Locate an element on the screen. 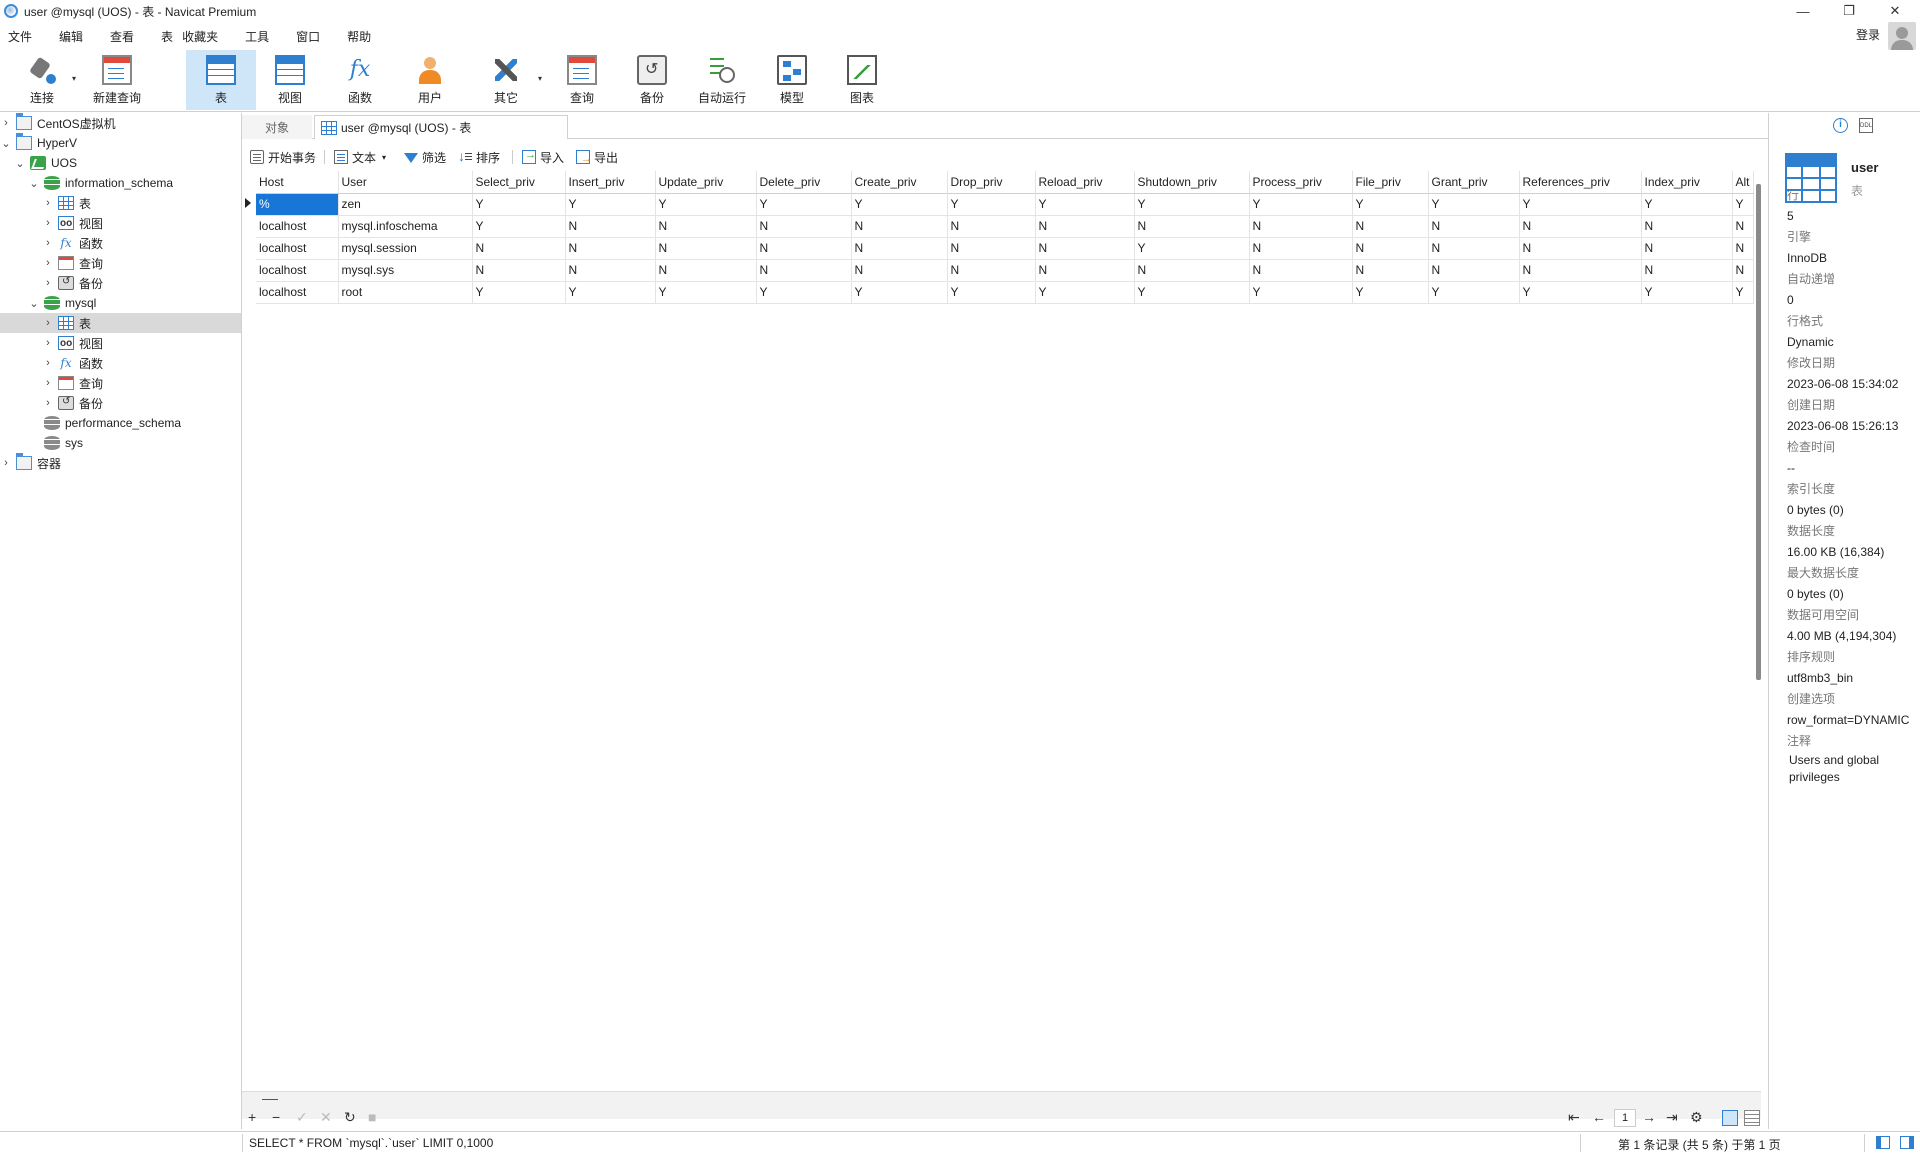 The image size is (1920, 1153). filter-button: 筛选 is located at coordinates (425, 157).